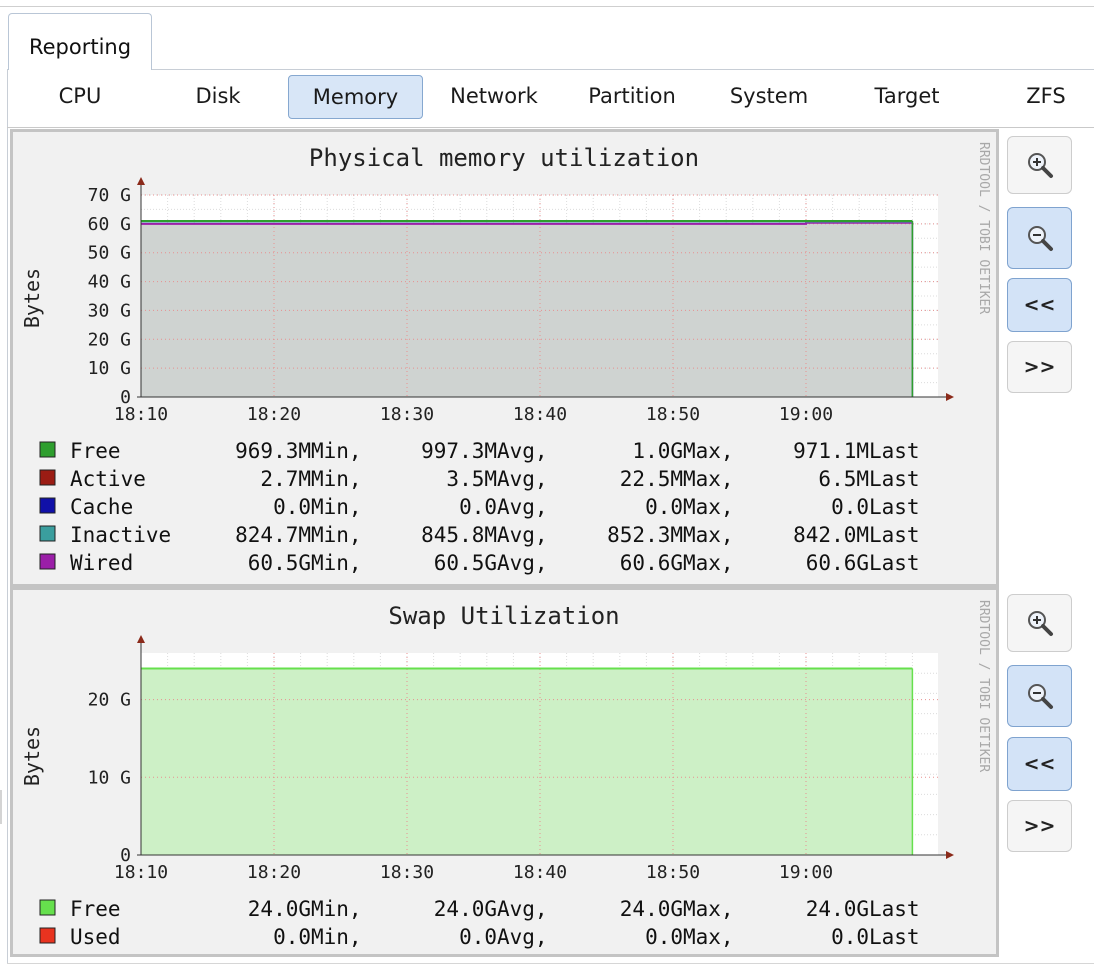 Image resolution: width=1094 pixels, height=970 pixels. I want to click on top-border, so click(547, 6).